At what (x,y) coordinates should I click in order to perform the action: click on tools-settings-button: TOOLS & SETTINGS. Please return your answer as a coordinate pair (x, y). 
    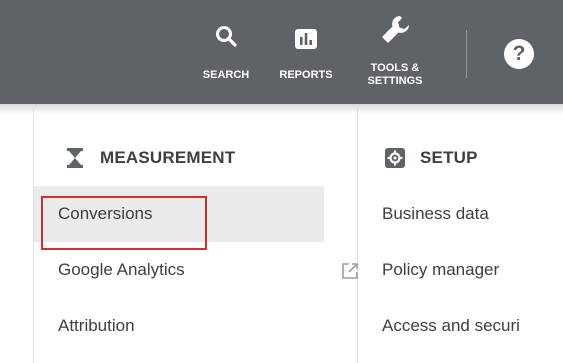
    Looking at the image, I should click on (395, 52).